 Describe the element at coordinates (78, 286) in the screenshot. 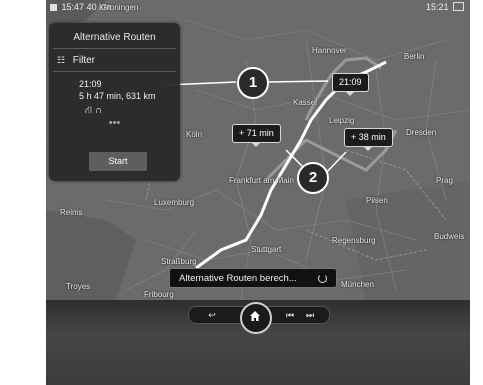

I see `city-label: Troyes` at that location.